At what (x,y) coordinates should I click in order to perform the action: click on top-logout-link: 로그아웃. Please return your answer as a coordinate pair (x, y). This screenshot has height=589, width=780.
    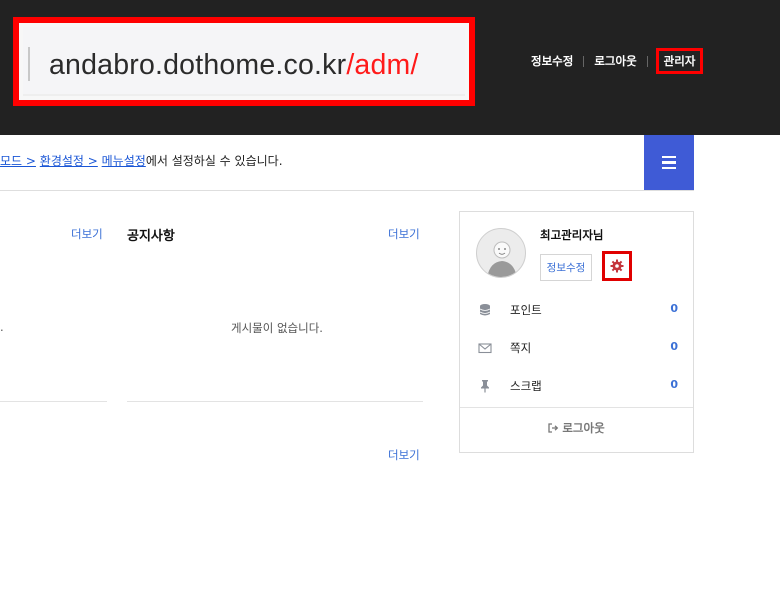
    Looking at the image, I should click on (615, 61).